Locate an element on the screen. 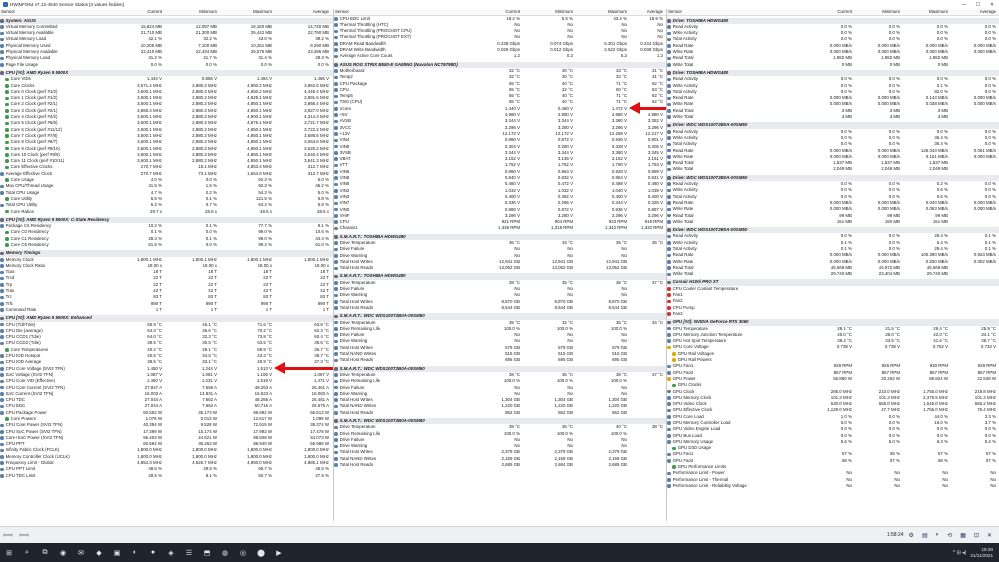 This screenshot has width=999, height=562. app-icon: ⬒ is located at coordinates (207, 553).